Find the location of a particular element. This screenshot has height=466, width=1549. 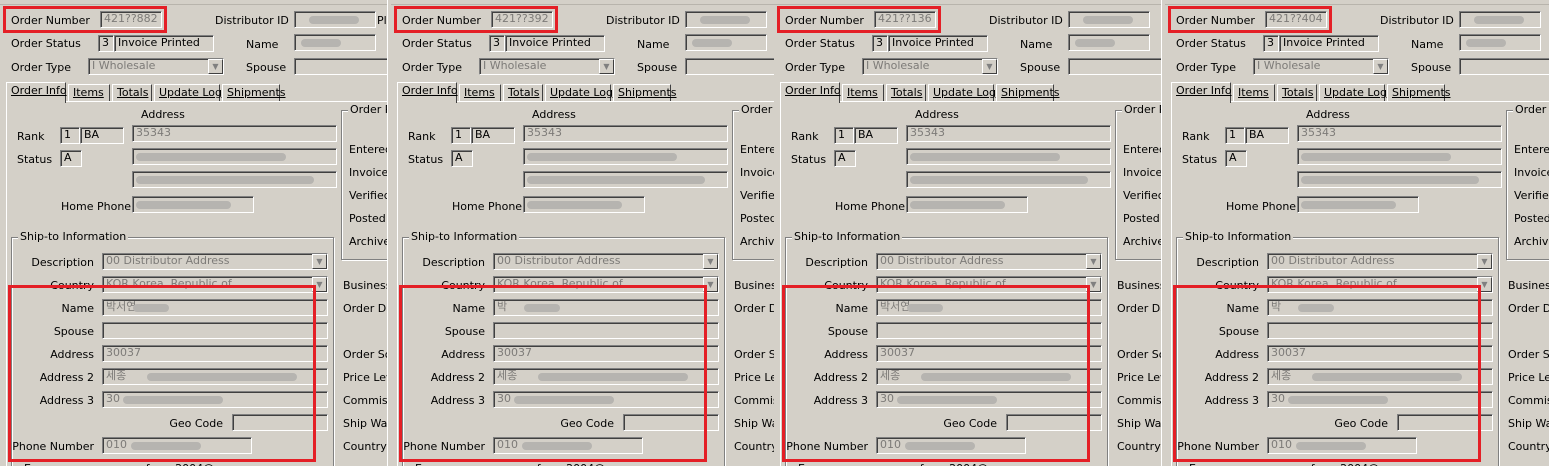

order-number-field: 421??136 is located at coordinates (905, 19).